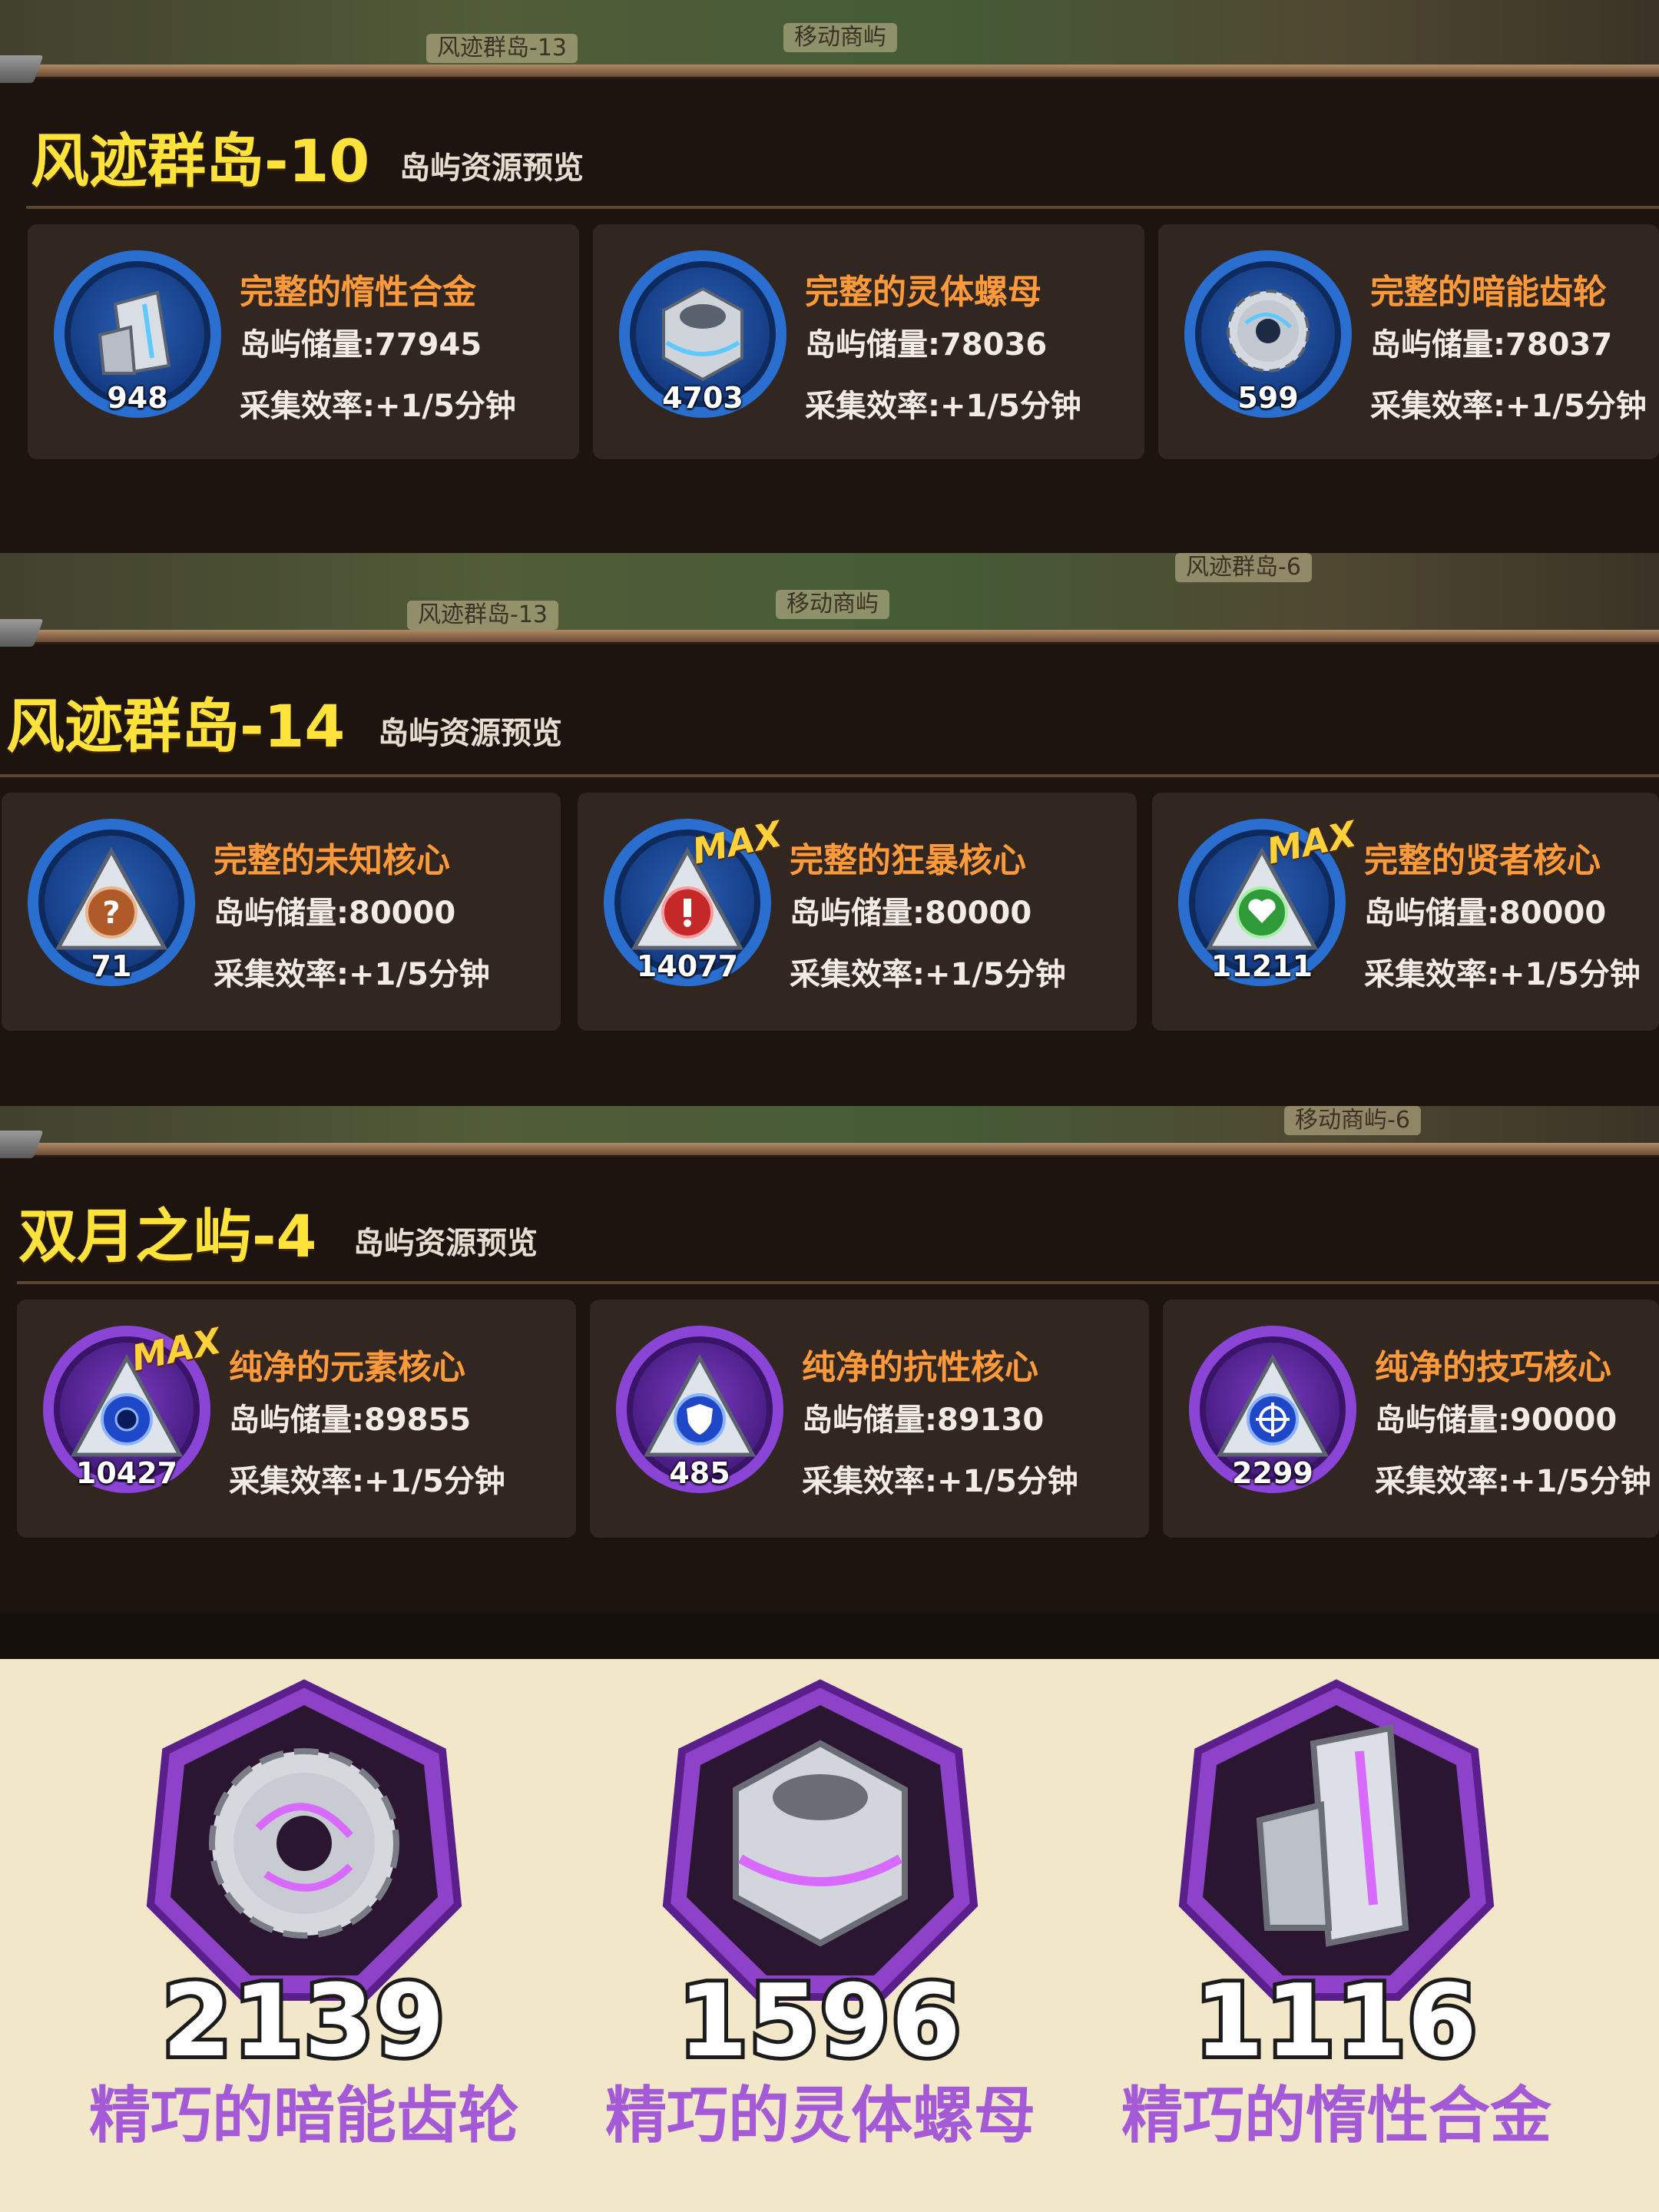 The height and width of the screenshot is (2212, 1659). I want to click on resource-name: 纯净的抗性核心, so click(920, 1368).